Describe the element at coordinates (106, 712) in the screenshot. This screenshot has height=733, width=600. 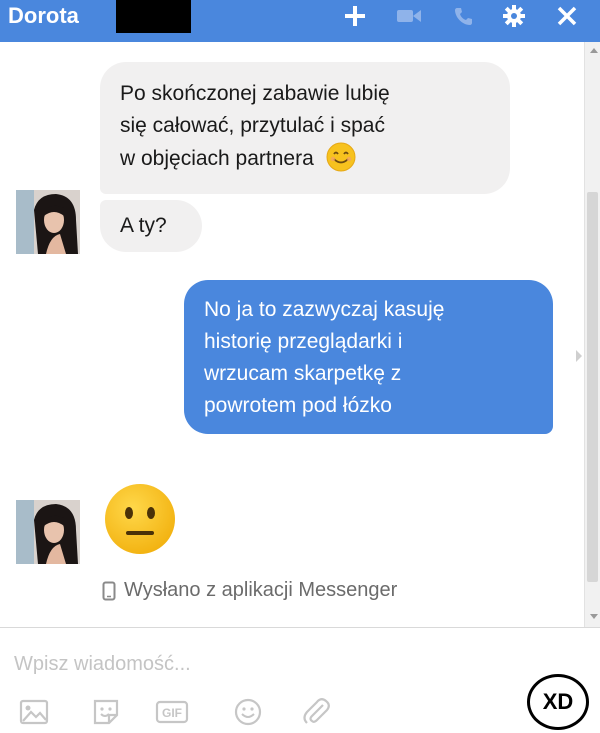
I see `sticker-icon` at that location.